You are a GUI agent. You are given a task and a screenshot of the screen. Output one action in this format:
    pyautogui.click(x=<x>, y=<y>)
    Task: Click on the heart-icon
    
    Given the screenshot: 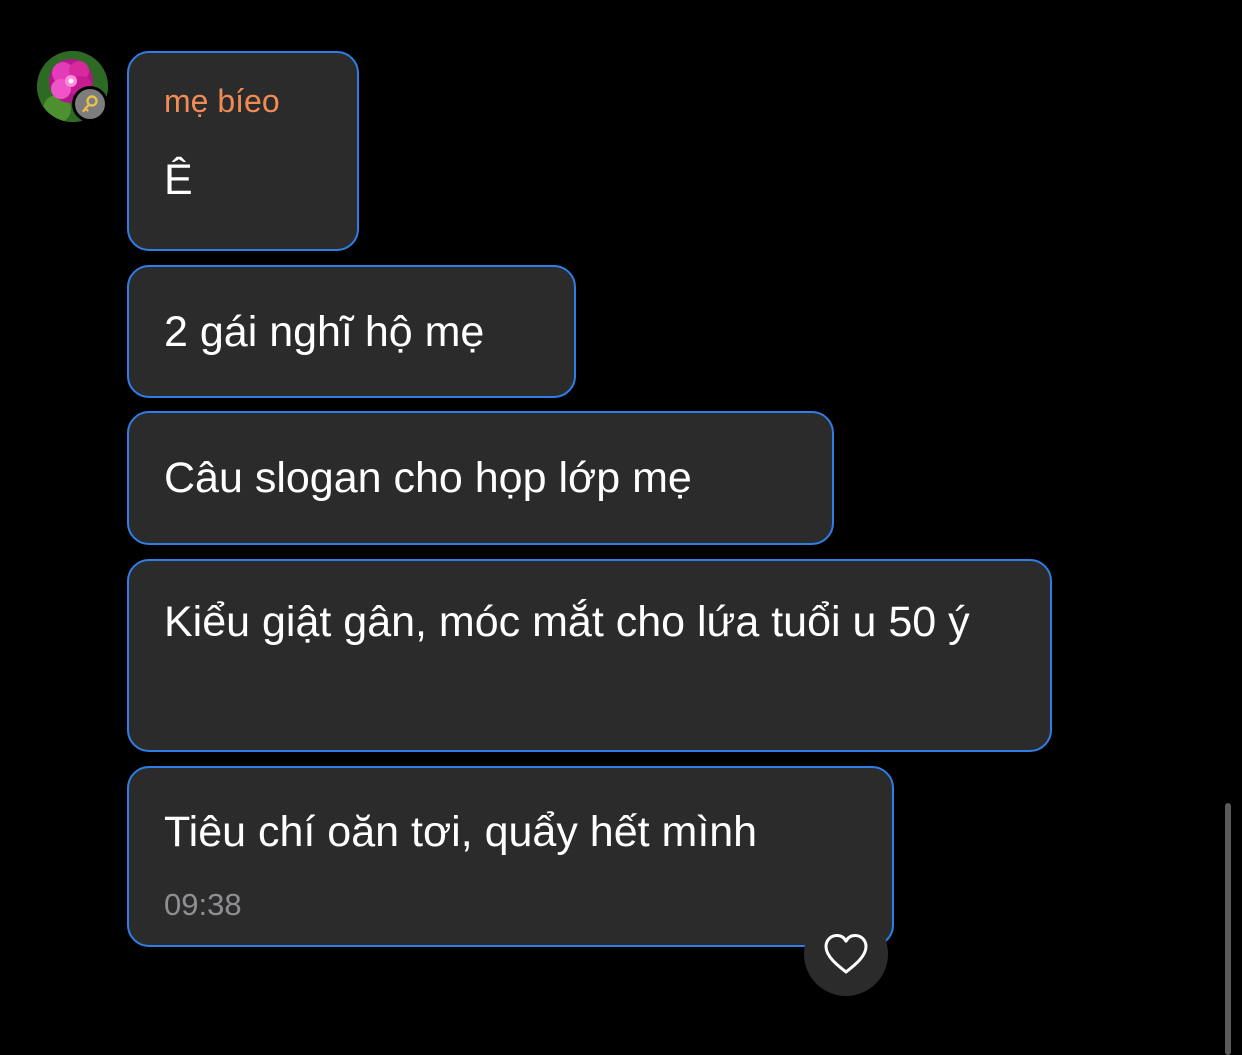 What is the action you would take?
    pyautogui.click(x=846, y=954)
    